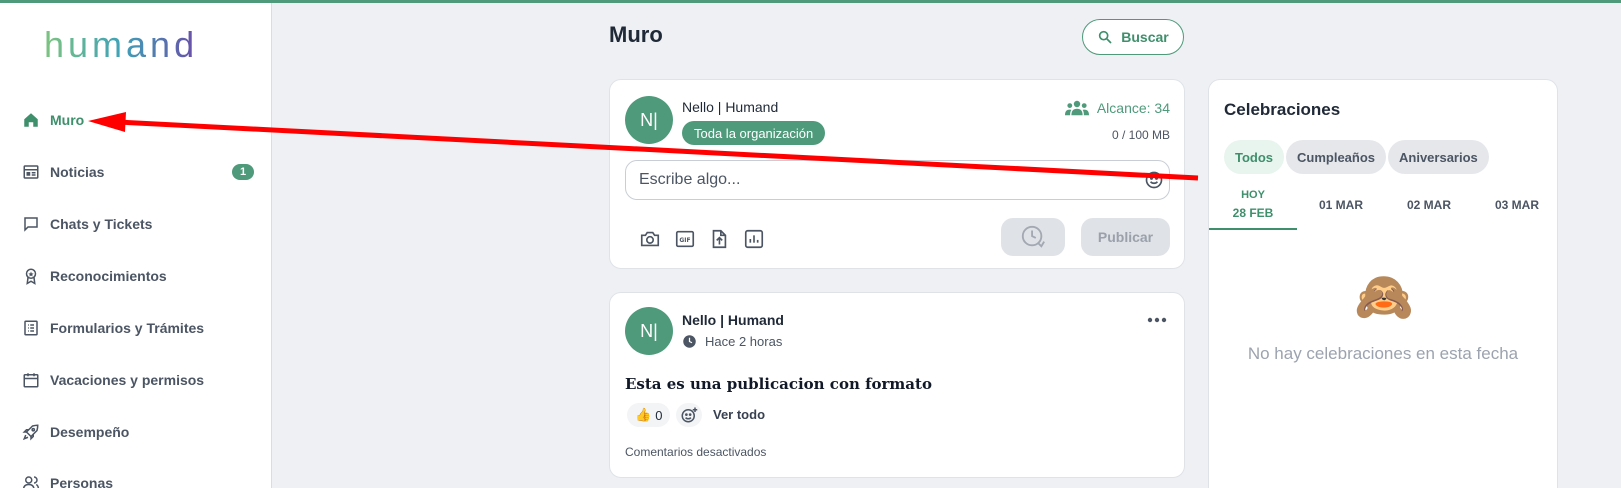 This screenshot has width=1621, height=488. I want to click on sidebar-item-reconocimientos: Reconocimientos, so click(137, 276).